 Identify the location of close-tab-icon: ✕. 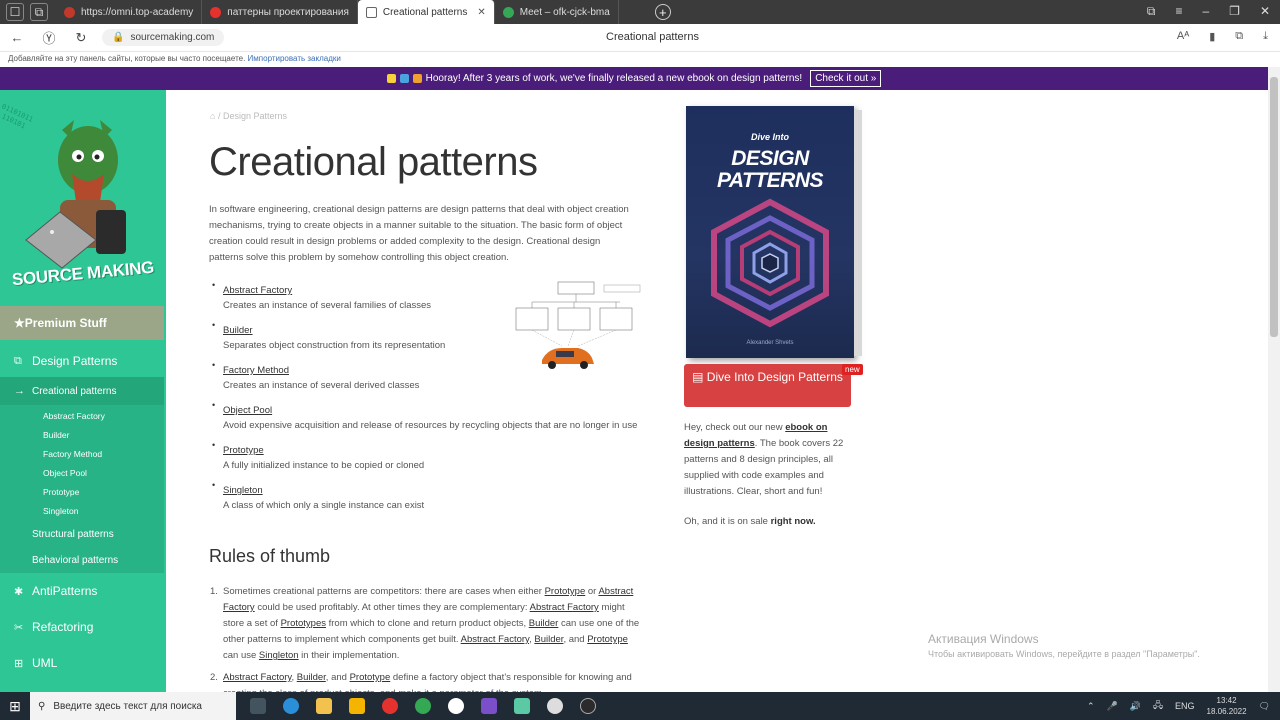
(481, 12).